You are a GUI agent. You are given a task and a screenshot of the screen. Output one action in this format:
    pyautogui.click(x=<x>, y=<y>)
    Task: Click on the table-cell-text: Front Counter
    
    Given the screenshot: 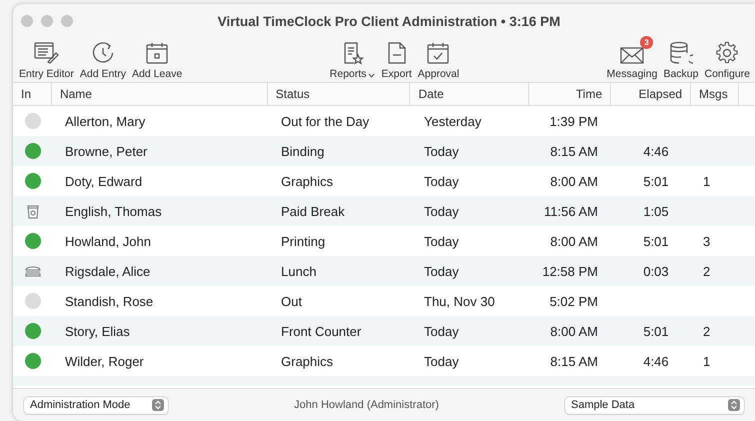 What is the action you would take?
    pyautogui.click(x=321, y=331)
    